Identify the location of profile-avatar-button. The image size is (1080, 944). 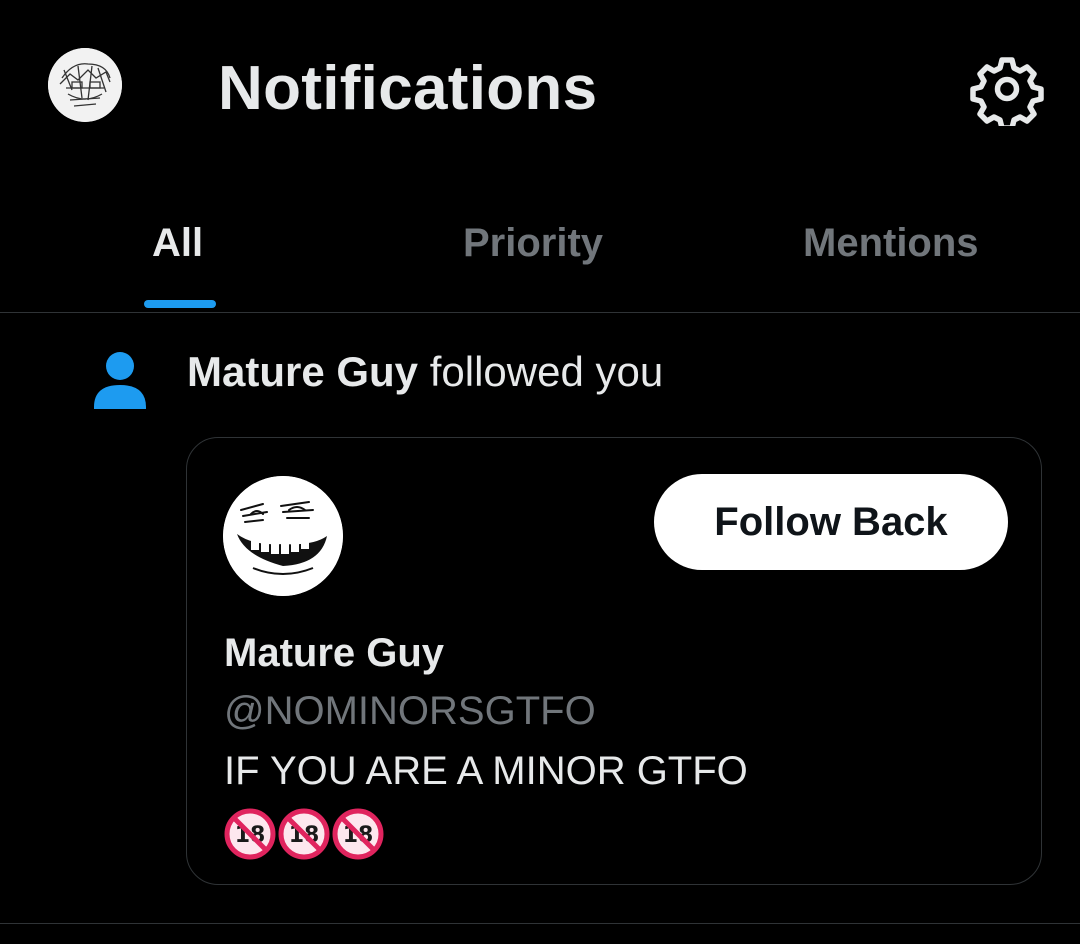
(85, 85).